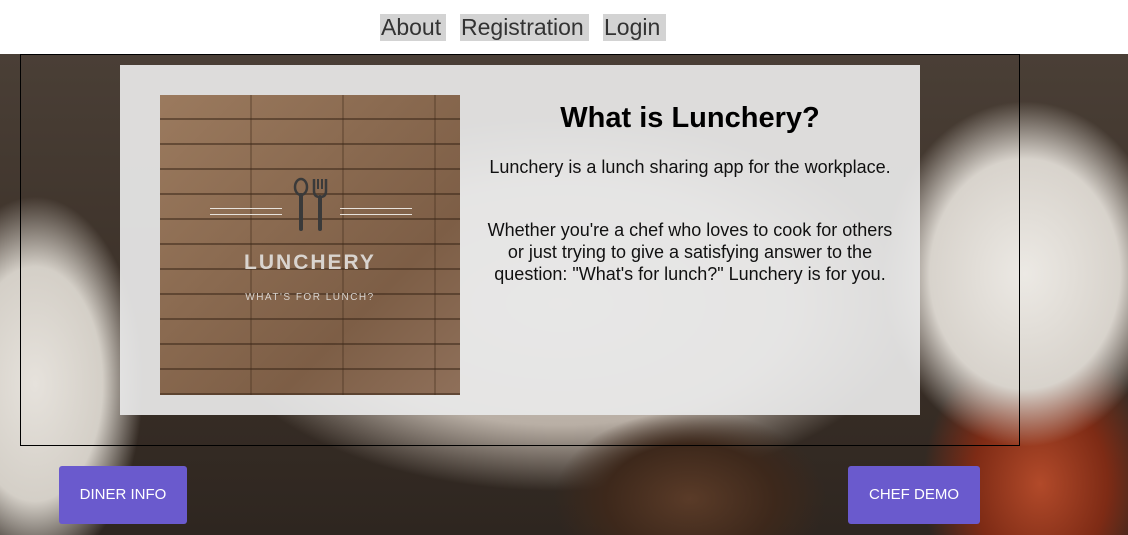  I want to click on top-navigation: About Registration Login, so click(564, 27).